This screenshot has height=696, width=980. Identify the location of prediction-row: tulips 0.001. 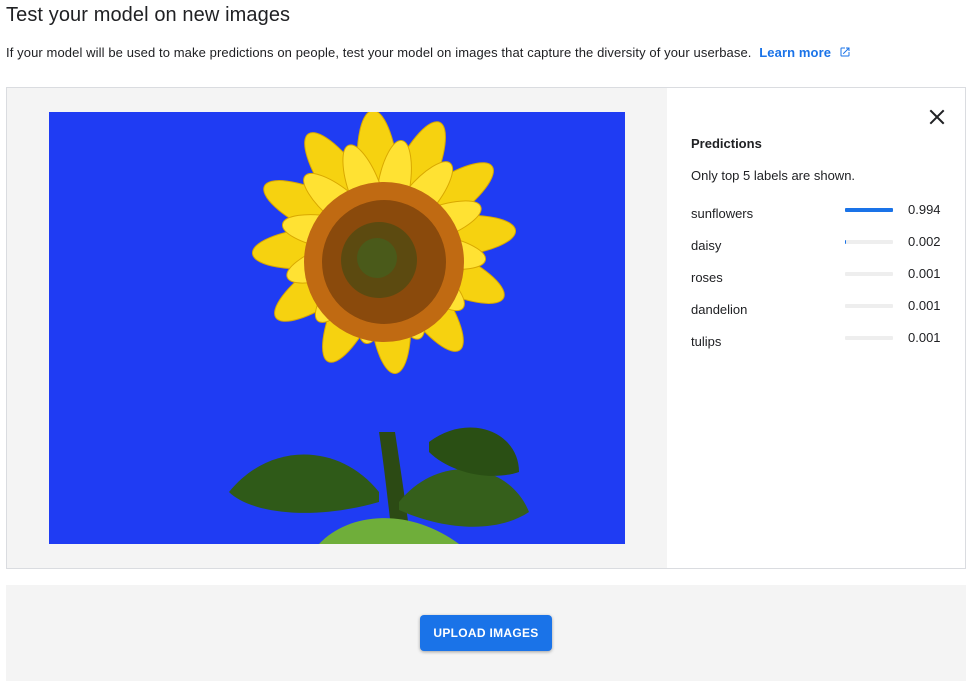
(821, 342).